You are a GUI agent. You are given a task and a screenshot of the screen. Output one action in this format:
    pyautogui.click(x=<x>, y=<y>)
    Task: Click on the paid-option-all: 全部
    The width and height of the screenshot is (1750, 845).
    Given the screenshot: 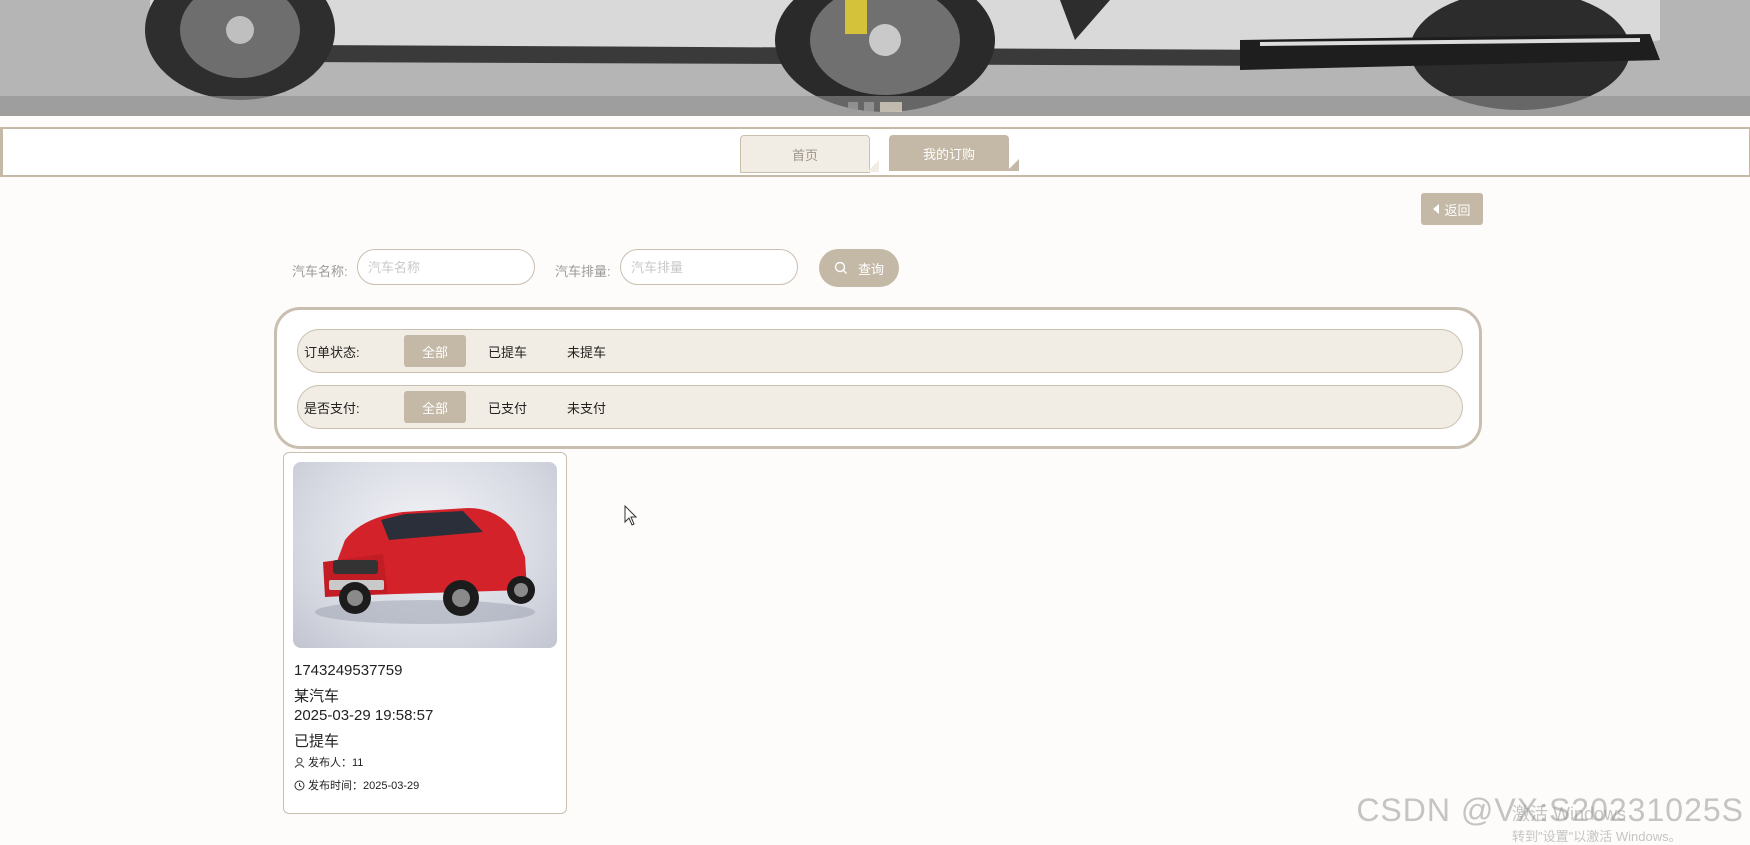 What is the action you would take?
    pyautogui.click(x=435, y=407)
    